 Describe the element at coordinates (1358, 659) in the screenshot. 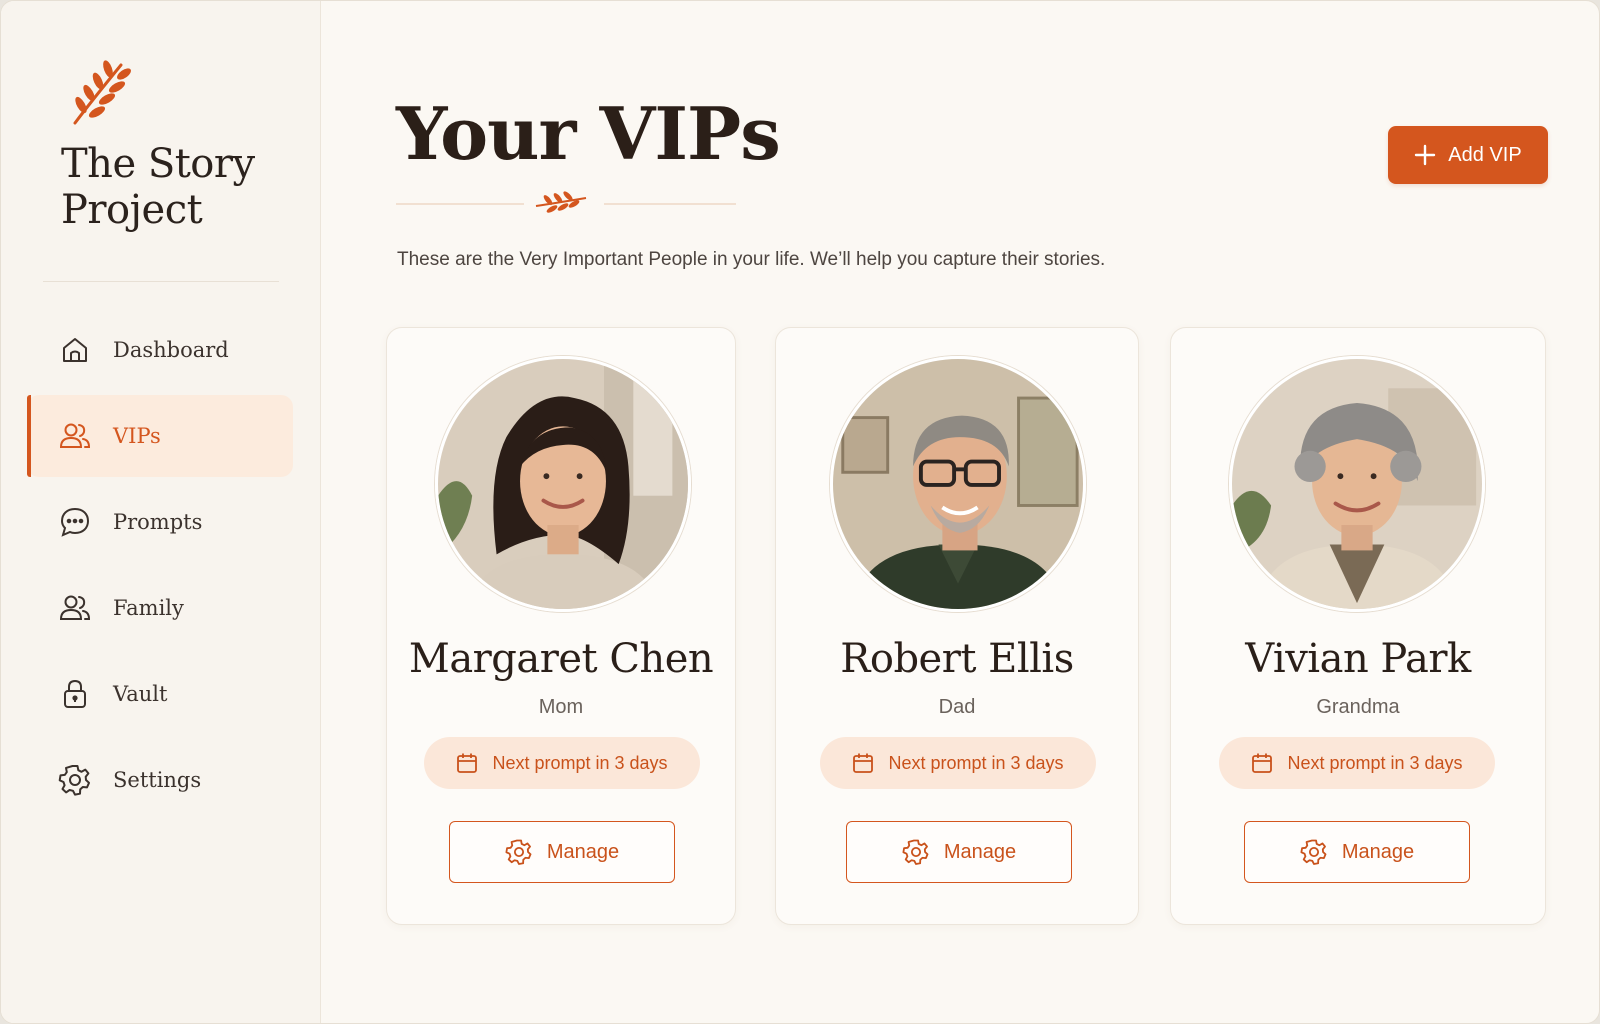

I see `vip-name: Vivian Park` at that location.